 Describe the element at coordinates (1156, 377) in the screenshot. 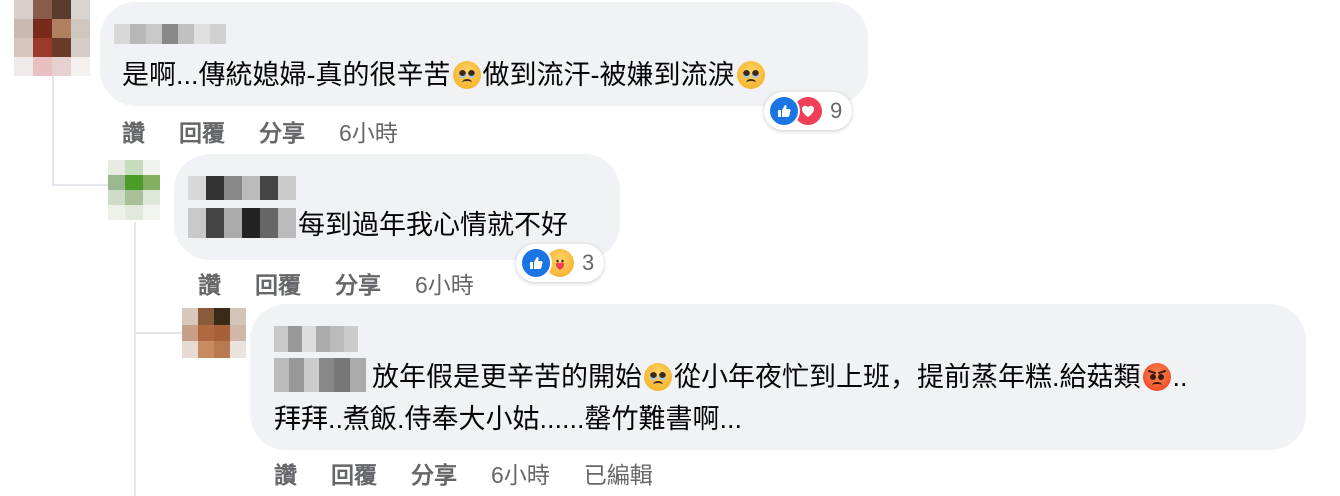

I see `angry-face-icon` at that location.